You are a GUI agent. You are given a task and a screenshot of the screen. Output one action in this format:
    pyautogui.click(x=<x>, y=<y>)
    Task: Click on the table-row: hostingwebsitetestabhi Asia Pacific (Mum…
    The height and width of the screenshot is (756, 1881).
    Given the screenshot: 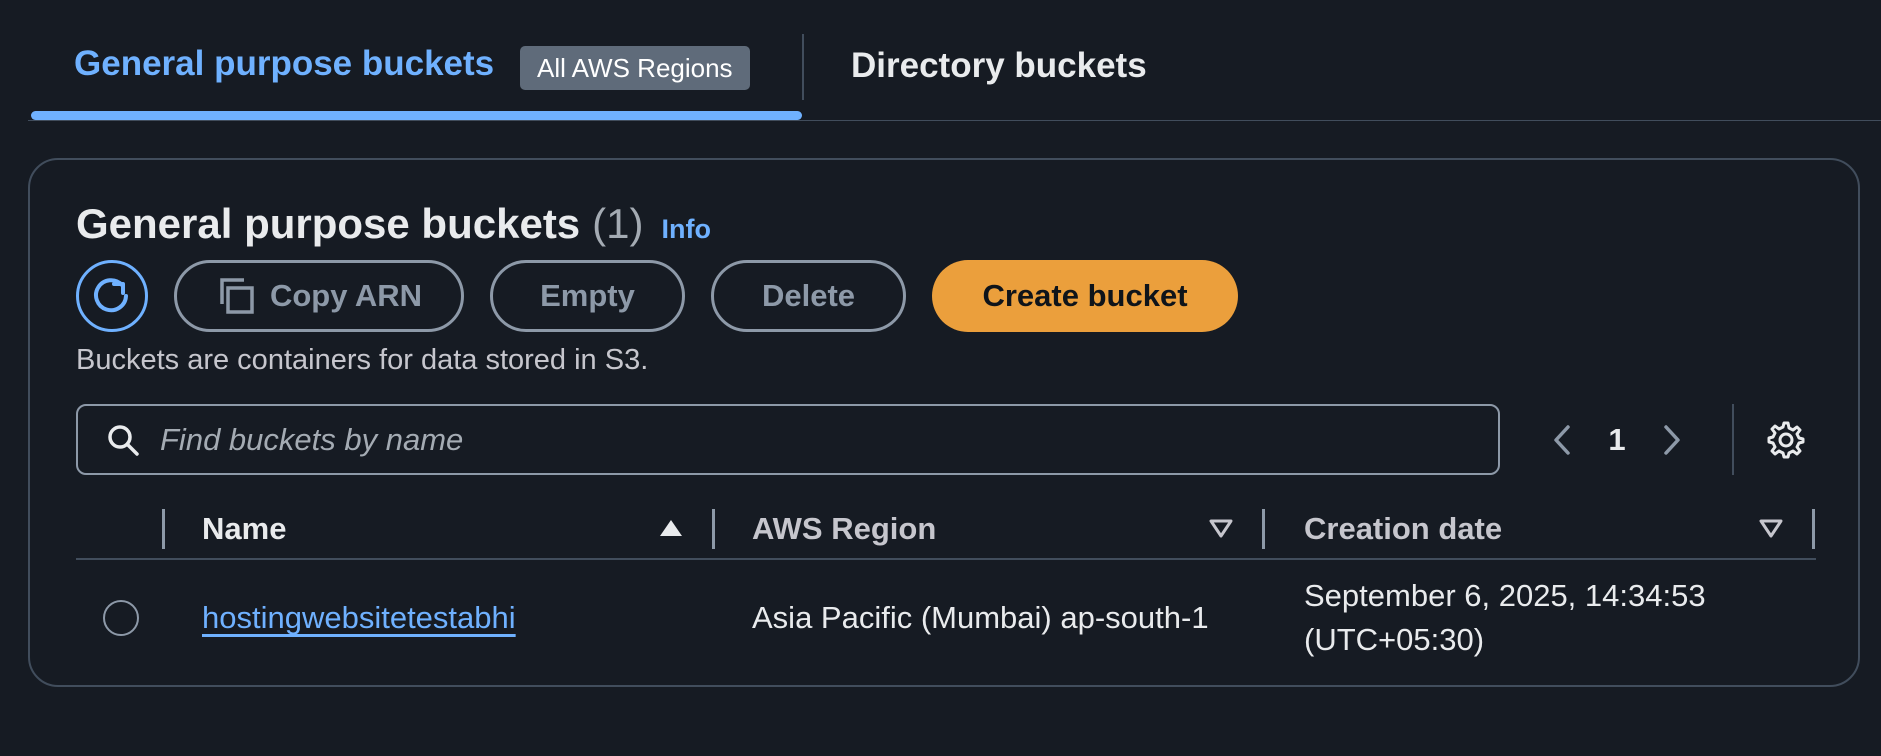 What is the action you would take?
    pyautogui.click(x=946, y=618)
    